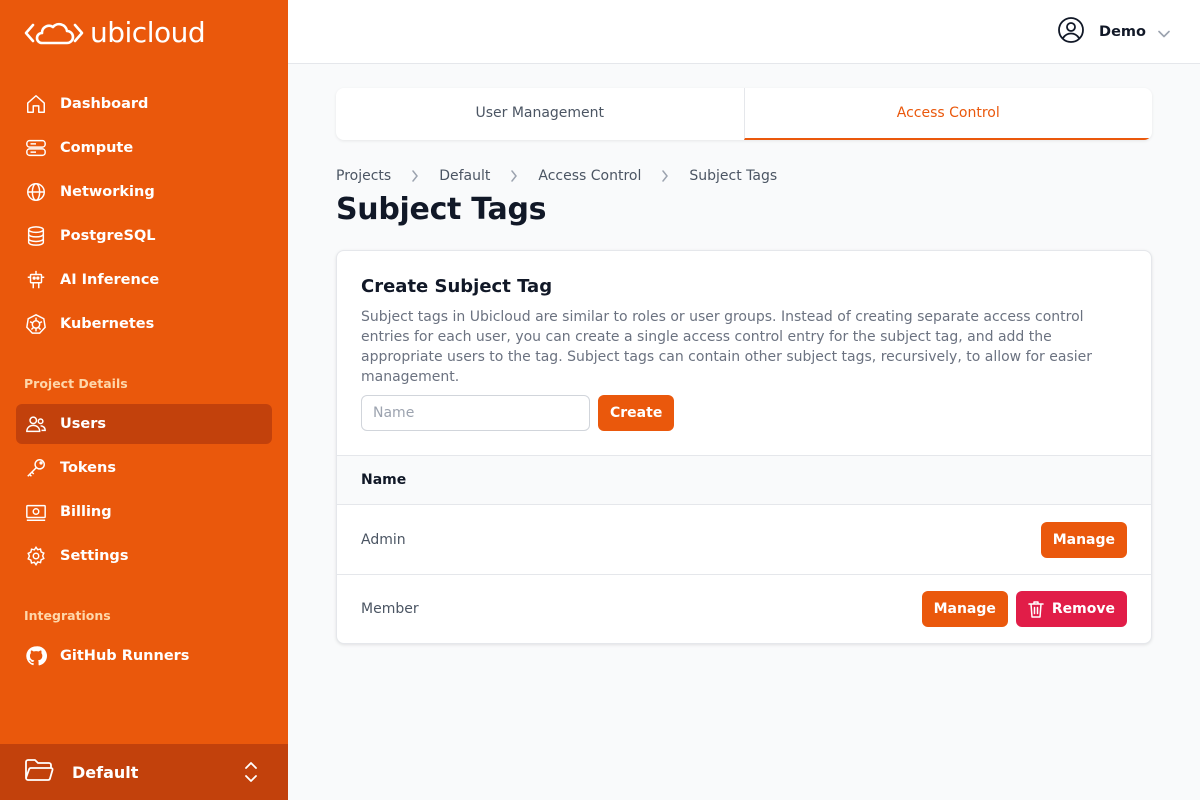 This screenshot has width=1200, height=800. I want to click on sidebar-item-tokens: Tokens, so click(144, 468).